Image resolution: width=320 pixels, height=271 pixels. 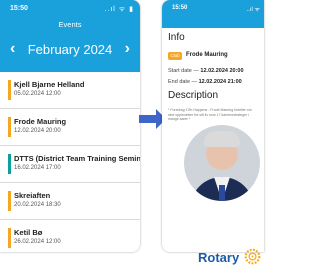 I want to click on portrait-tie, so click(x=222, y=193).